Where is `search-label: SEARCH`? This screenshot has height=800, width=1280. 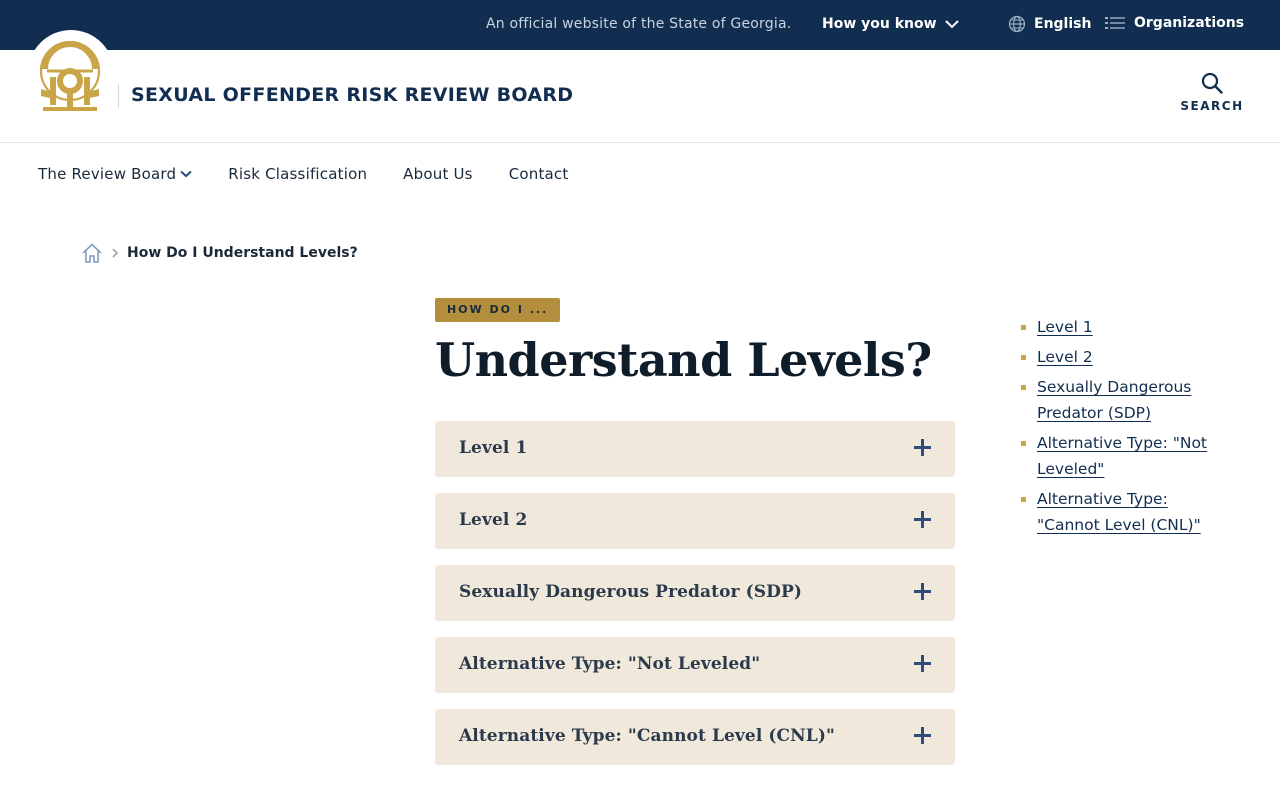 search-label: SEARCH is located at coordinates (1212, 106).